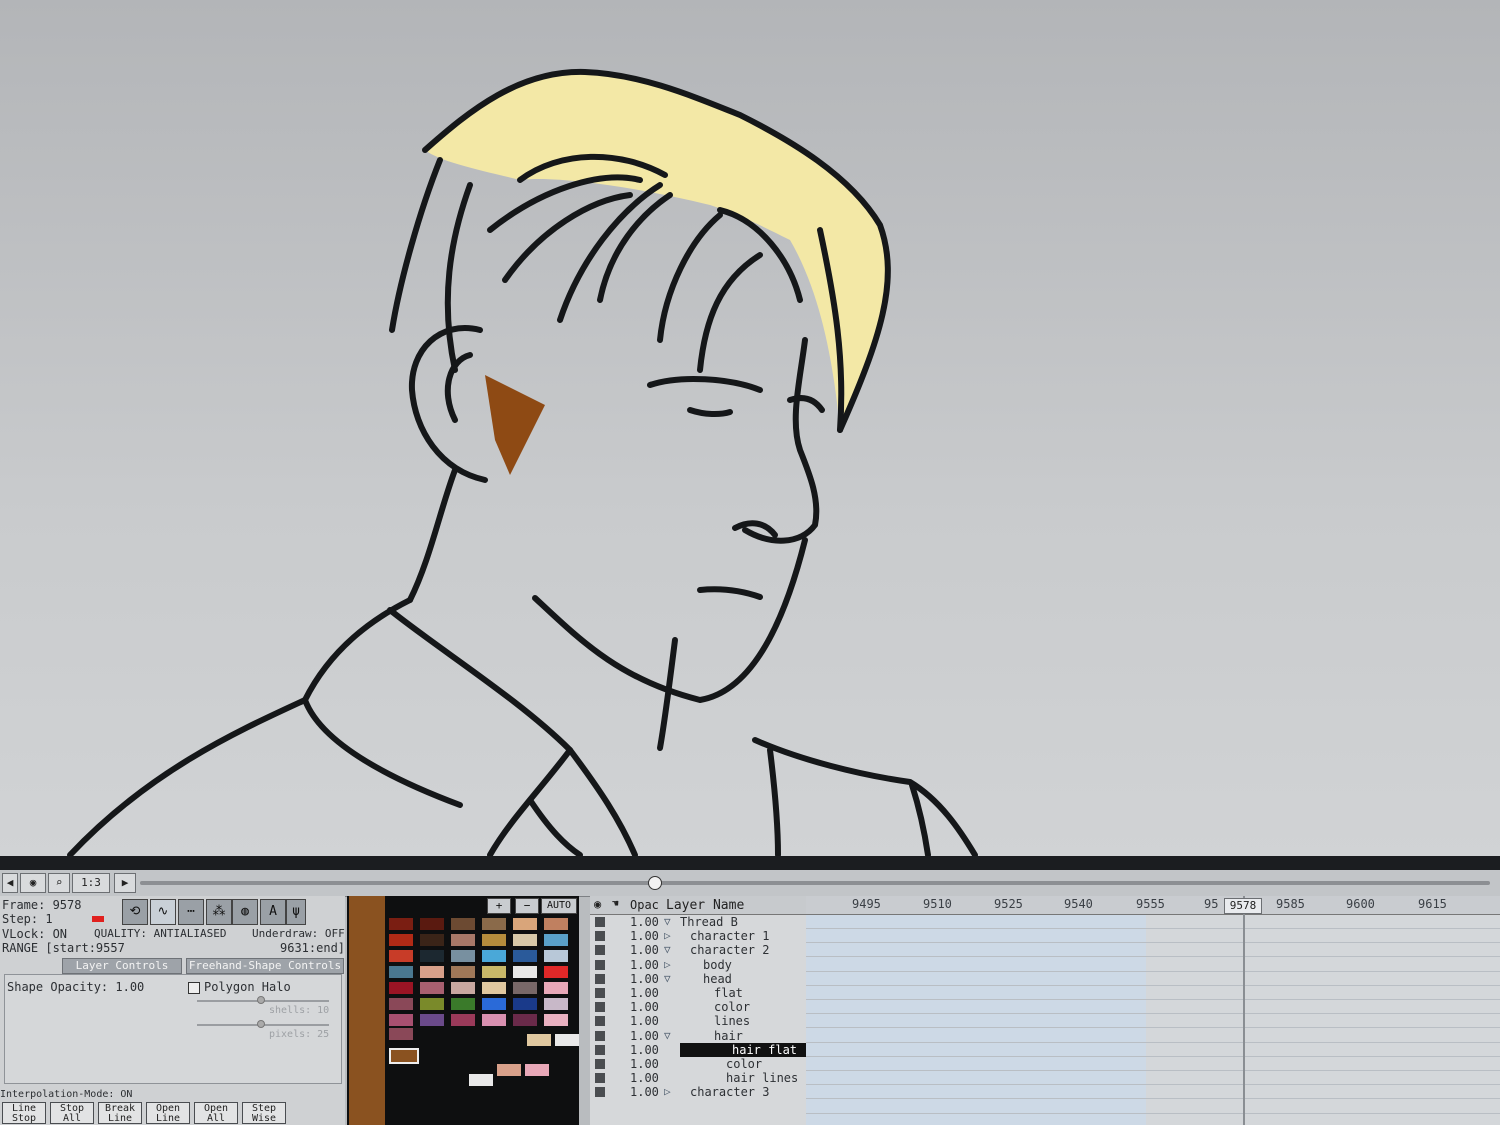  Describe the element at coordinates (245, 912) in the screenshot. I see `paint-bucket-icon: ◍` at that location.